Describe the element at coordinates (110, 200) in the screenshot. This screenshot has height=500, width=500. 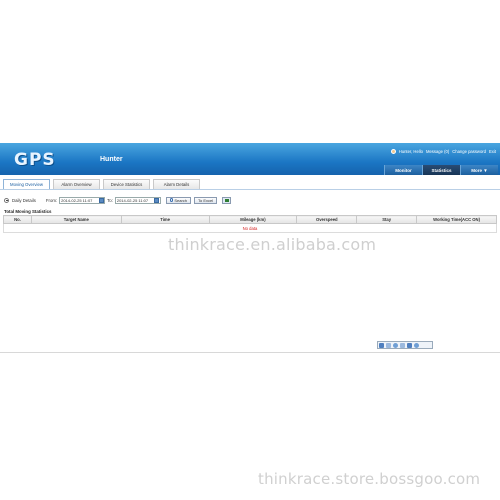
I see `to-label: To:` at that location.